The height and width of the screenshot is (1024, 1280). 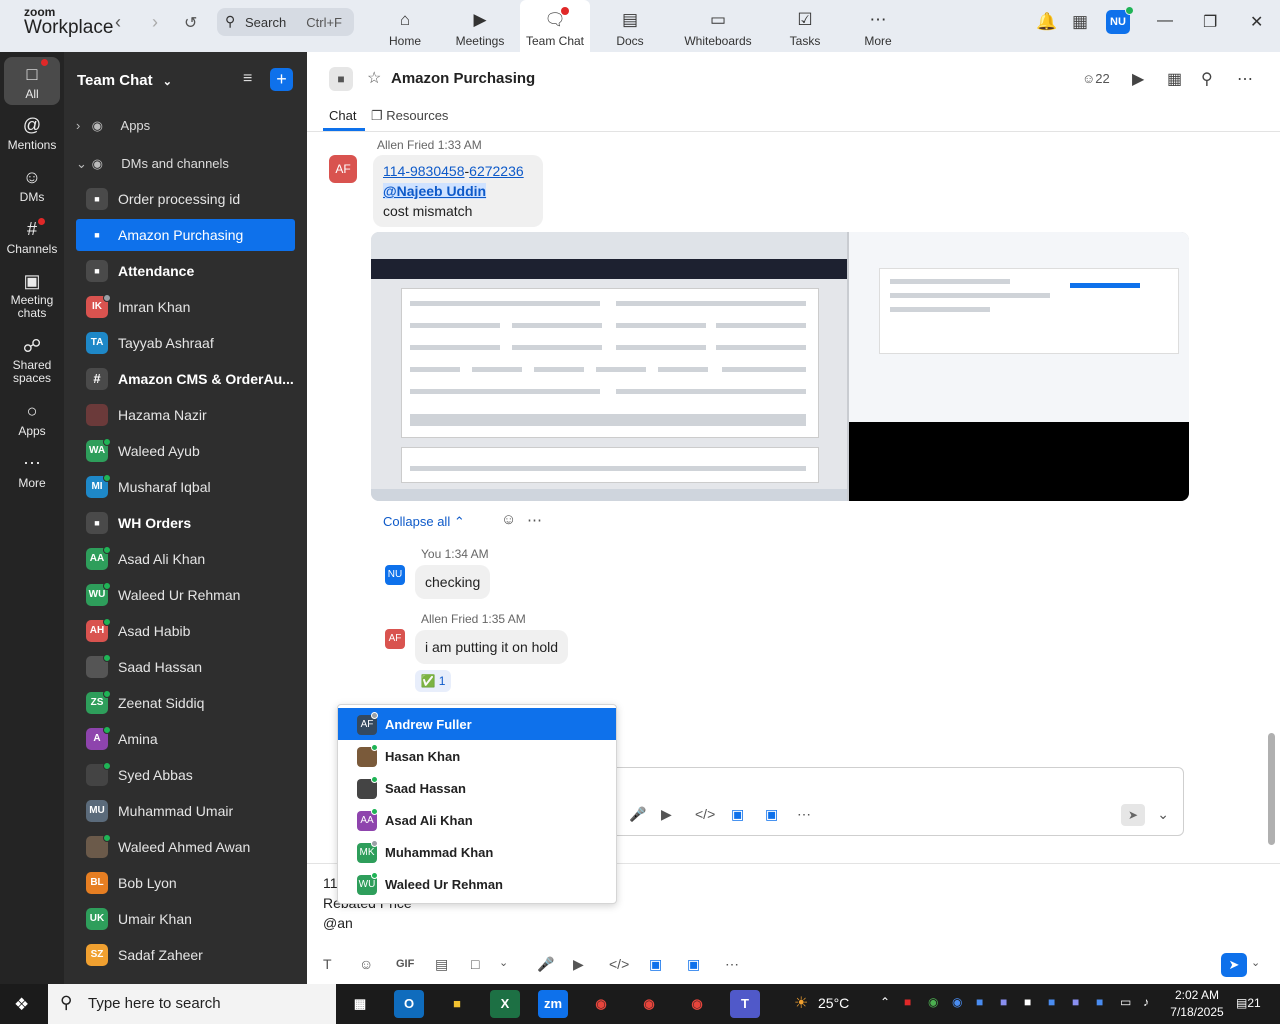 What do you see at coordinates (745, 1004) in the screenshot?
I see `teams-icon: T` at bounding box center [745, 1004].